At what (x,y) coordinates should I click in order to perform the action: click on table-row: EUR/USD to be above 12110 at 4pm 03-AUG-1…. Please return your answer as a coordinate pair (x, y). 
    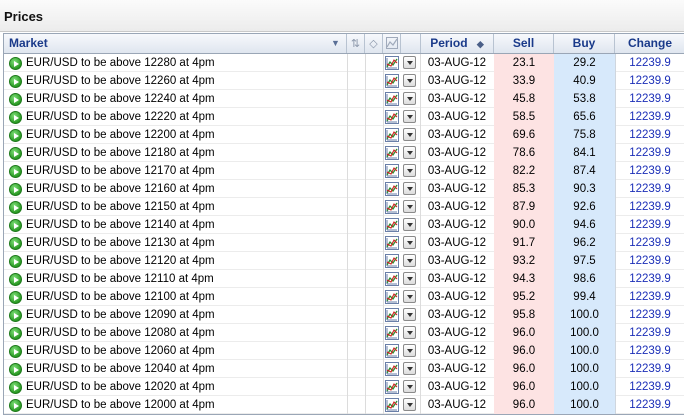
    Looking at the image, I should click on (344, 279).